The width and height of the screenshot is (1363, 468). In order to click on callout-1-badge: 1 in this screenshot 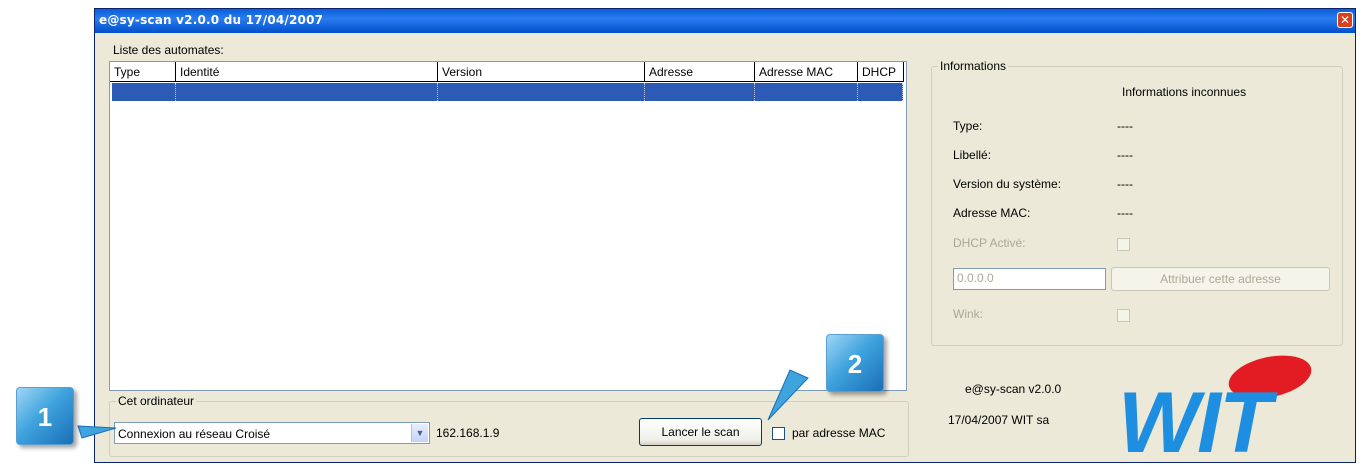, I will do `click(45, 416)`.